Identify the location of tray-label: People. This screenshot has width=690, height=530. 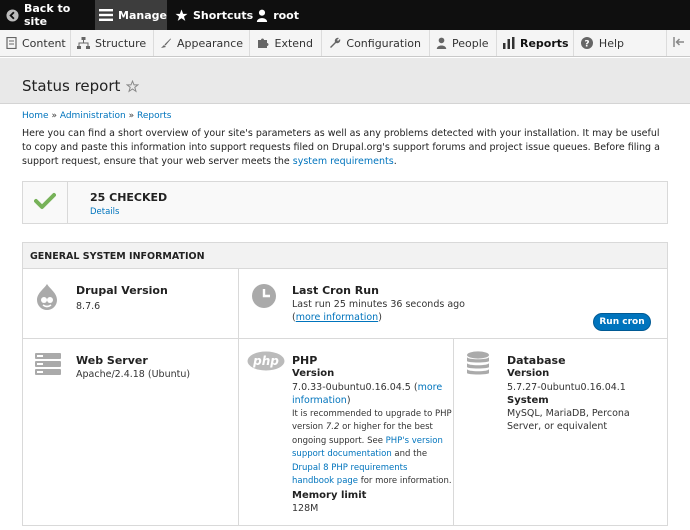
(470, 43).